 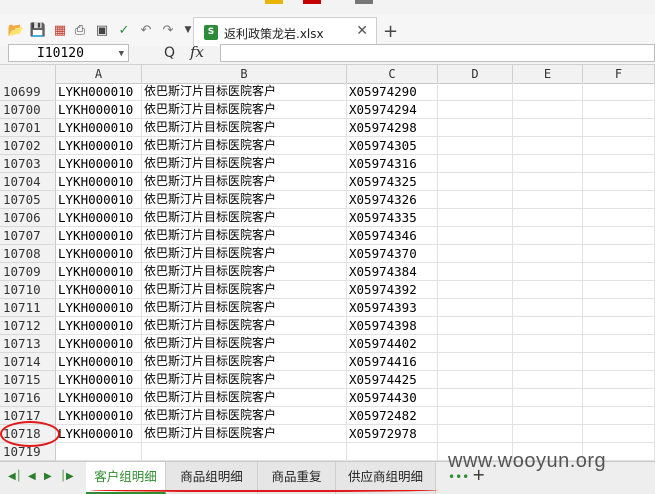 What do you see at coordinates (392, 74) in the screenshot?
I see `column-header-c: C` at bounding box center [392, 74].